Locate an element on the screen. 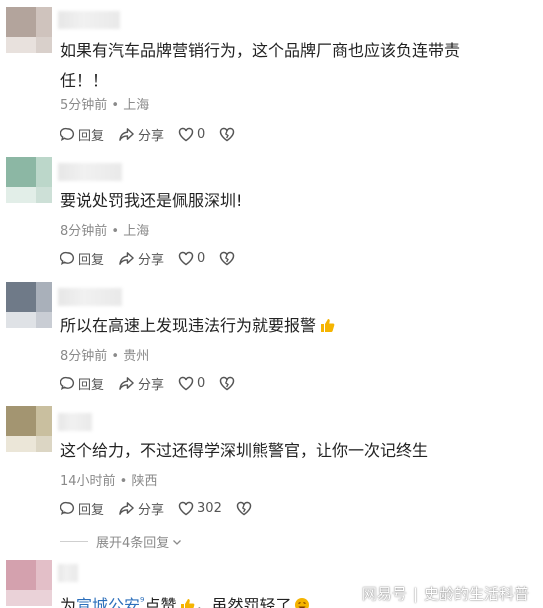 The height and width of the screenshot is (608, 543). comment-text: 这个给力，不过还得学深圳熊警官，让你一次记终生 is located at coordinates (244, 450).